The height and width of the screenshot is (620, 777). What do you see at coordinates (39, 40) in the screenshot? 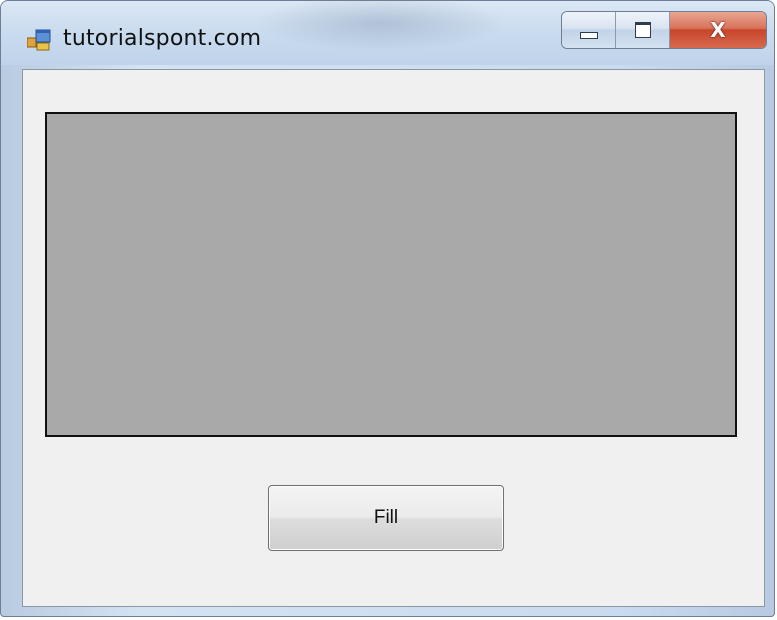
I see `windows-form-icon` at bounding box center [39, 40].